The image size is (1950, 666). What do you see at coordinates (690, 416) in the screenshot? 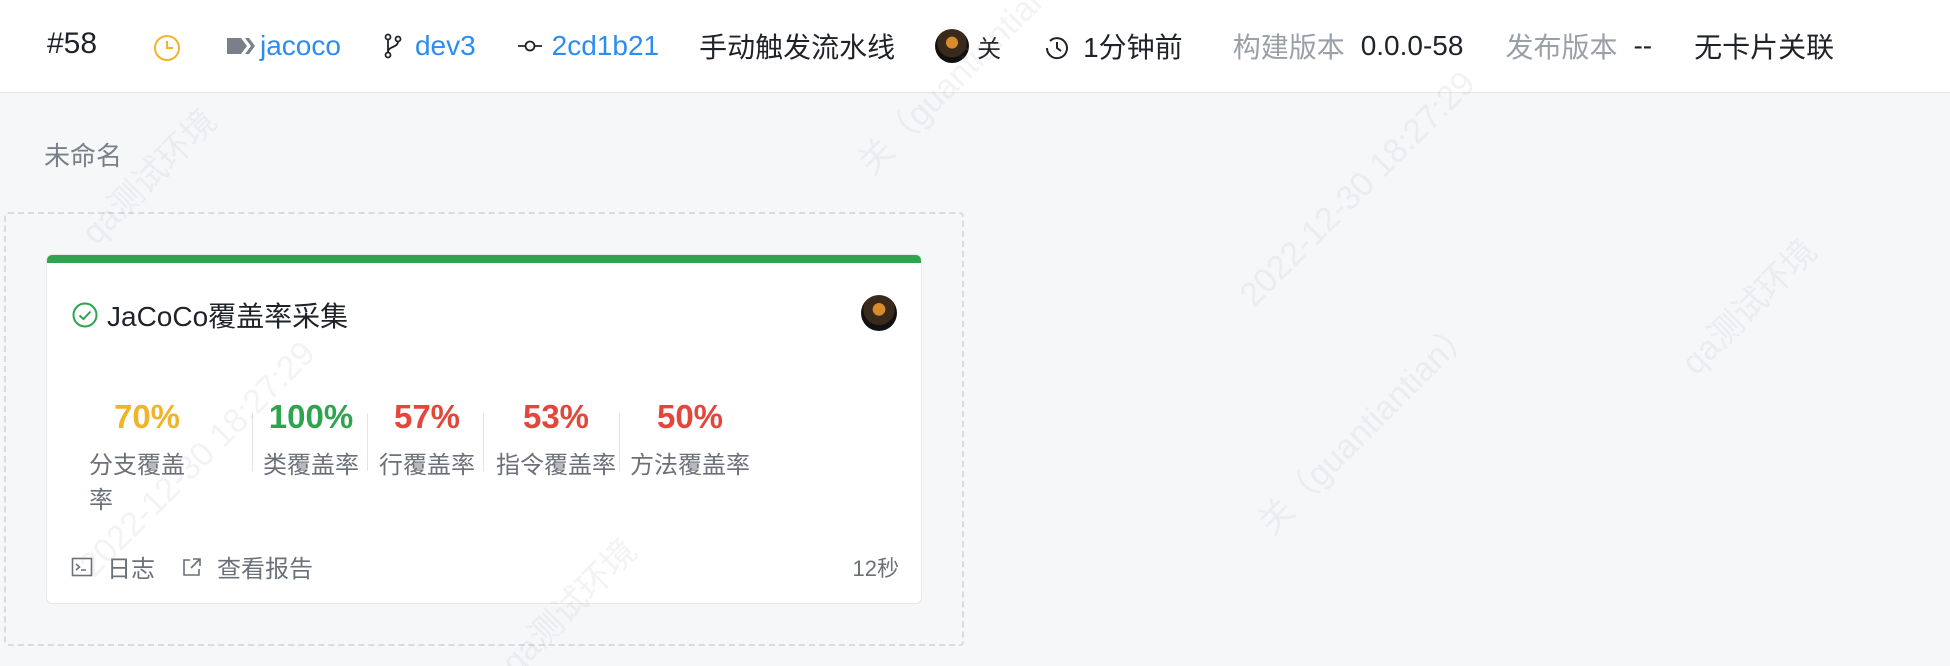
I see `metric-value: 50%` at bounding box center [690, 416].